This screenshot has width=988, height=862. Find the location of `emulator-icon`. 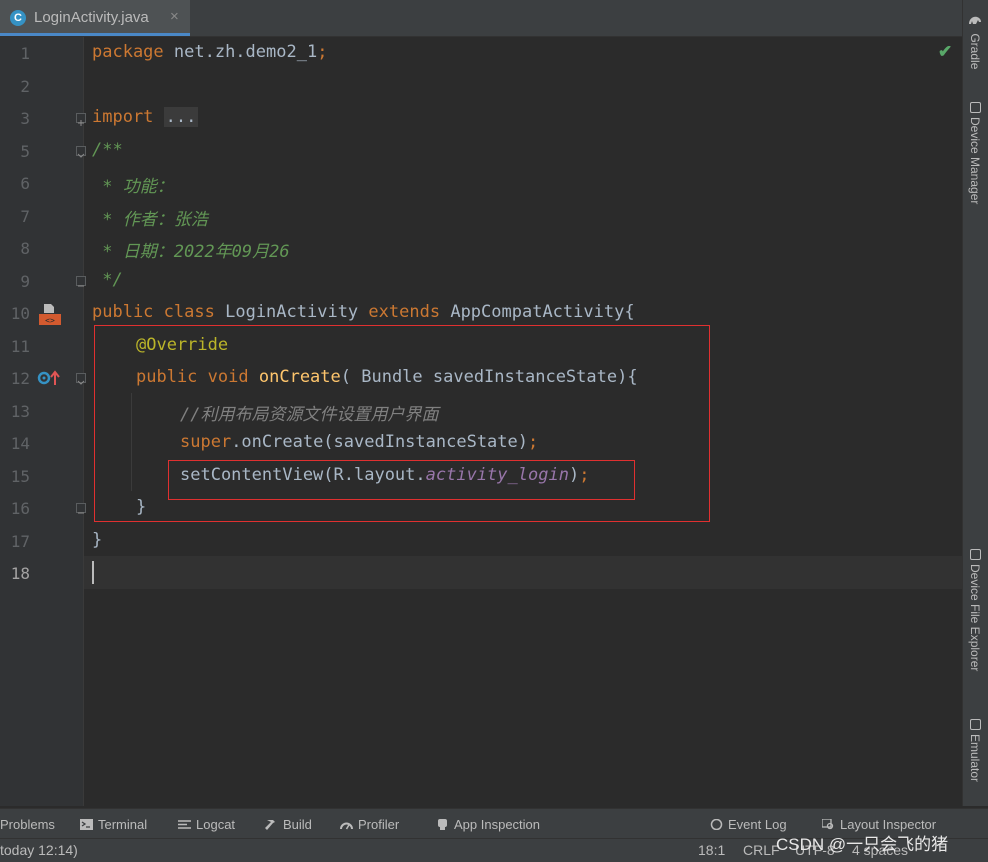

emulator-icon is located at coordinates (975, 724).